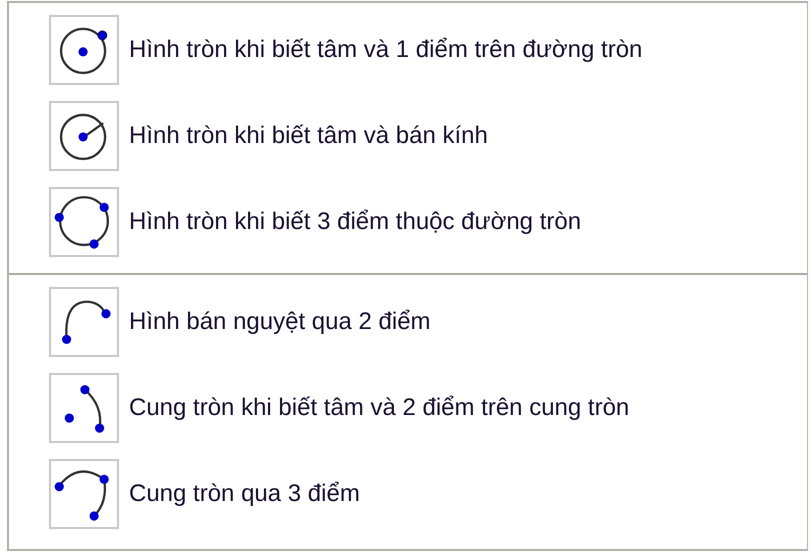 This screenshot has width=812, height=556. What do you see at coordinates (385, 50) in the screenshot?
I see `menu-item-label: Hình tròn khi biết tâm và 1 điểm trên đường tròn` at bounding box center [385, 50].